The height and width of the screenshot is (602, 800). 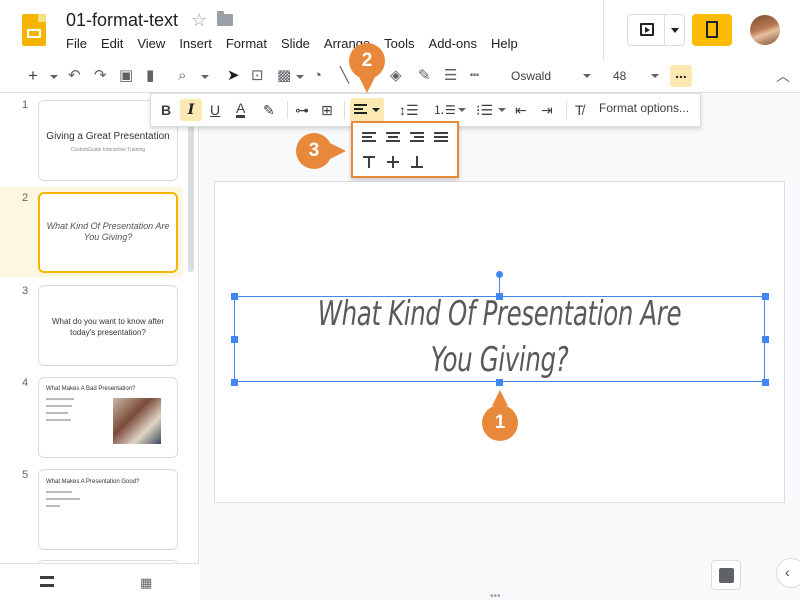 I want to click on drag-handle-icon: •••, so click(x=495, y=596).